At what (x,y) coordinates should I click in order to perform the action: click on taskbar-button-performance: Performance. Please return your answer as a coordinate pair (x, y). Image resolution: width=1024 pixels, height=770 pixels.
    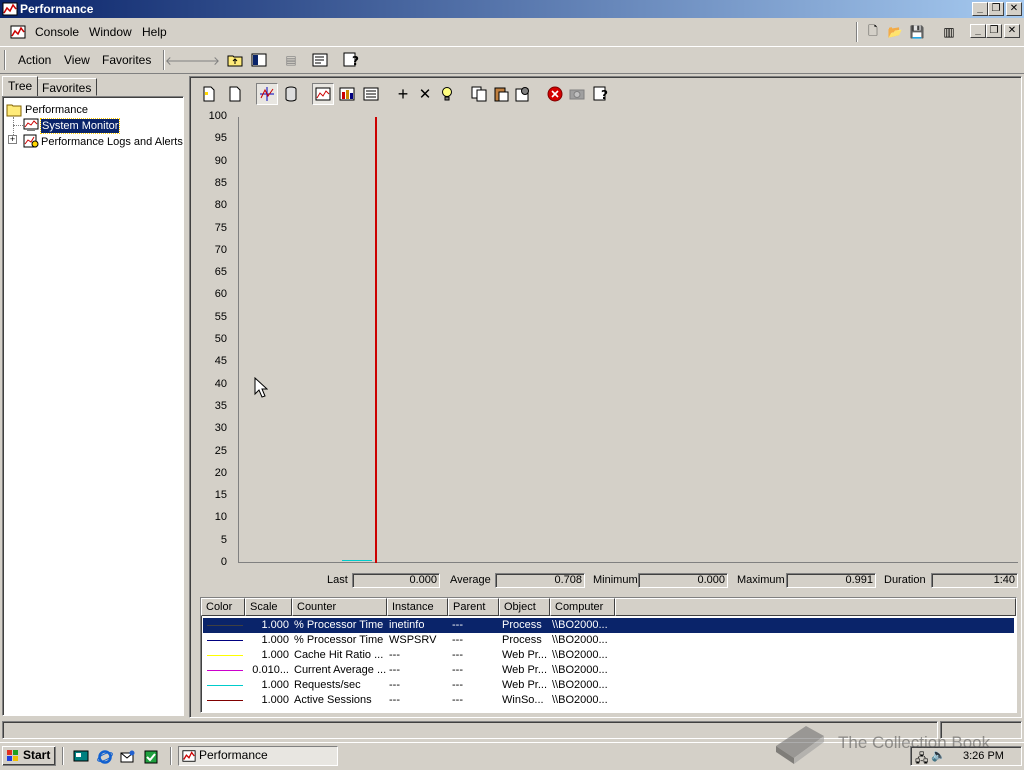
    Looking at the image, I should click on (258, 756).